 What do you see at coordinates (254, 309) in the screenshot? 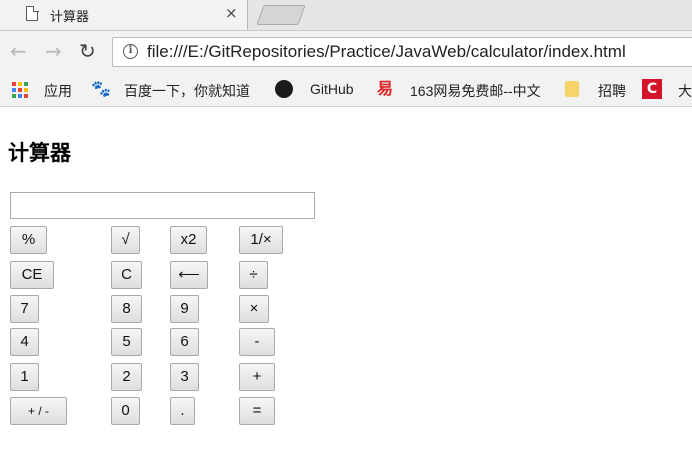
I see `multiply-button: ×` at bounding box center [254, 309].